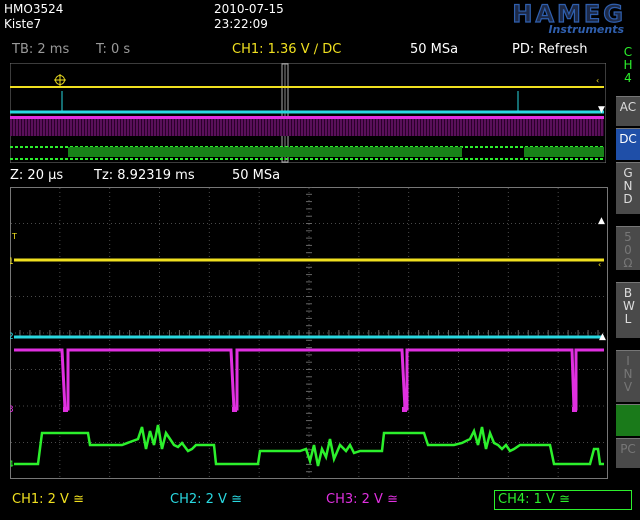 This screenshot has height=520, width=640. What do you see at coordinates (628, 111) in the screenshot?
I see `coupling-ac-button: AC` at bounding box center [628, 111].